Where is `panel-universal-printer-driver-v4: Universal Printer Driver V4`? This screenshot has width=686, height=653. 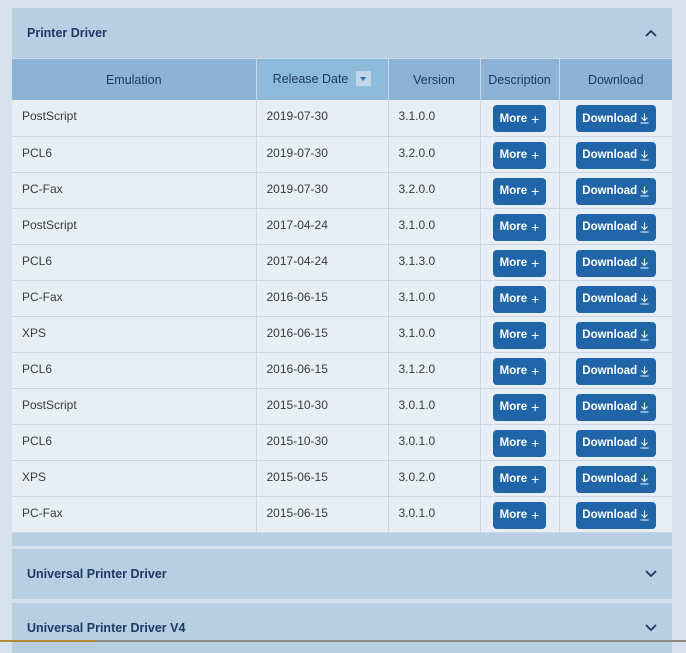 panel-universal-printer-driver-v4: Universal Printer Driver V4 is located at coordinates (342, 628).